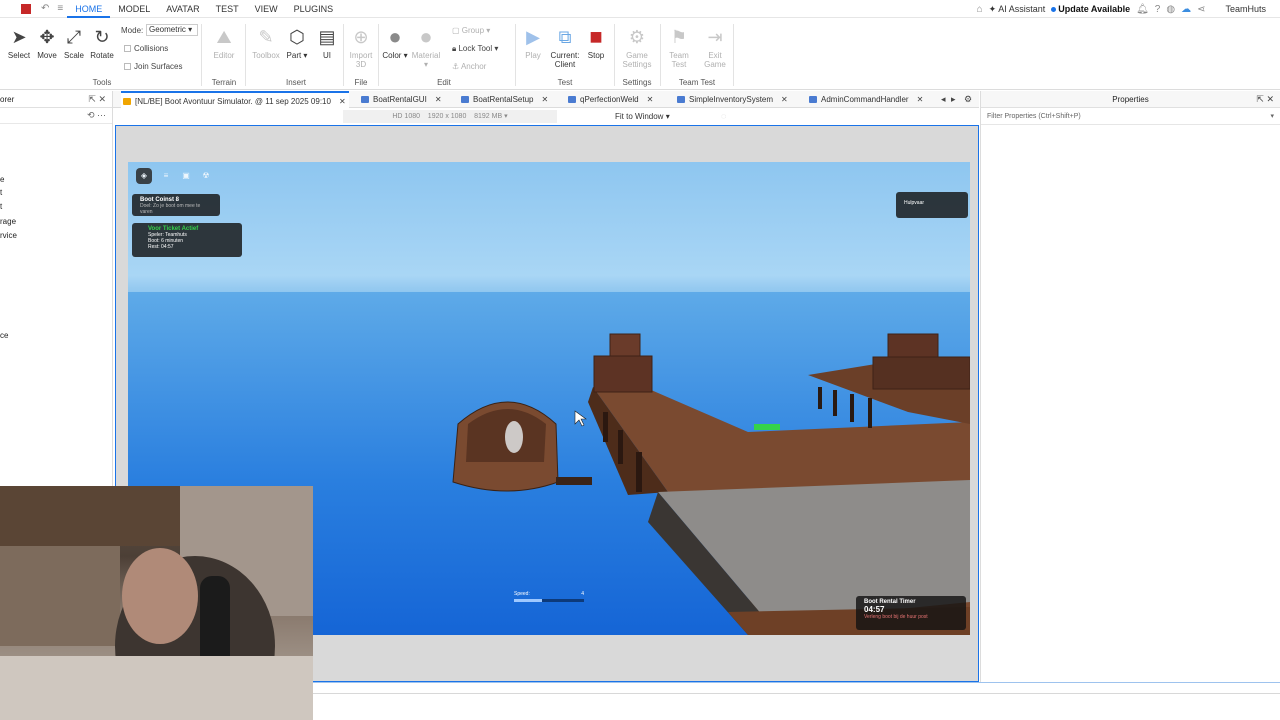 The width and height of the screenshot is (1280, 720). What do you see at coordinates (1034, 116) in the screenshot?
I see `properties-filter-placeholder: Filter Properties (Ctrl+Shift+P)` at bounding box center [1034, 116].